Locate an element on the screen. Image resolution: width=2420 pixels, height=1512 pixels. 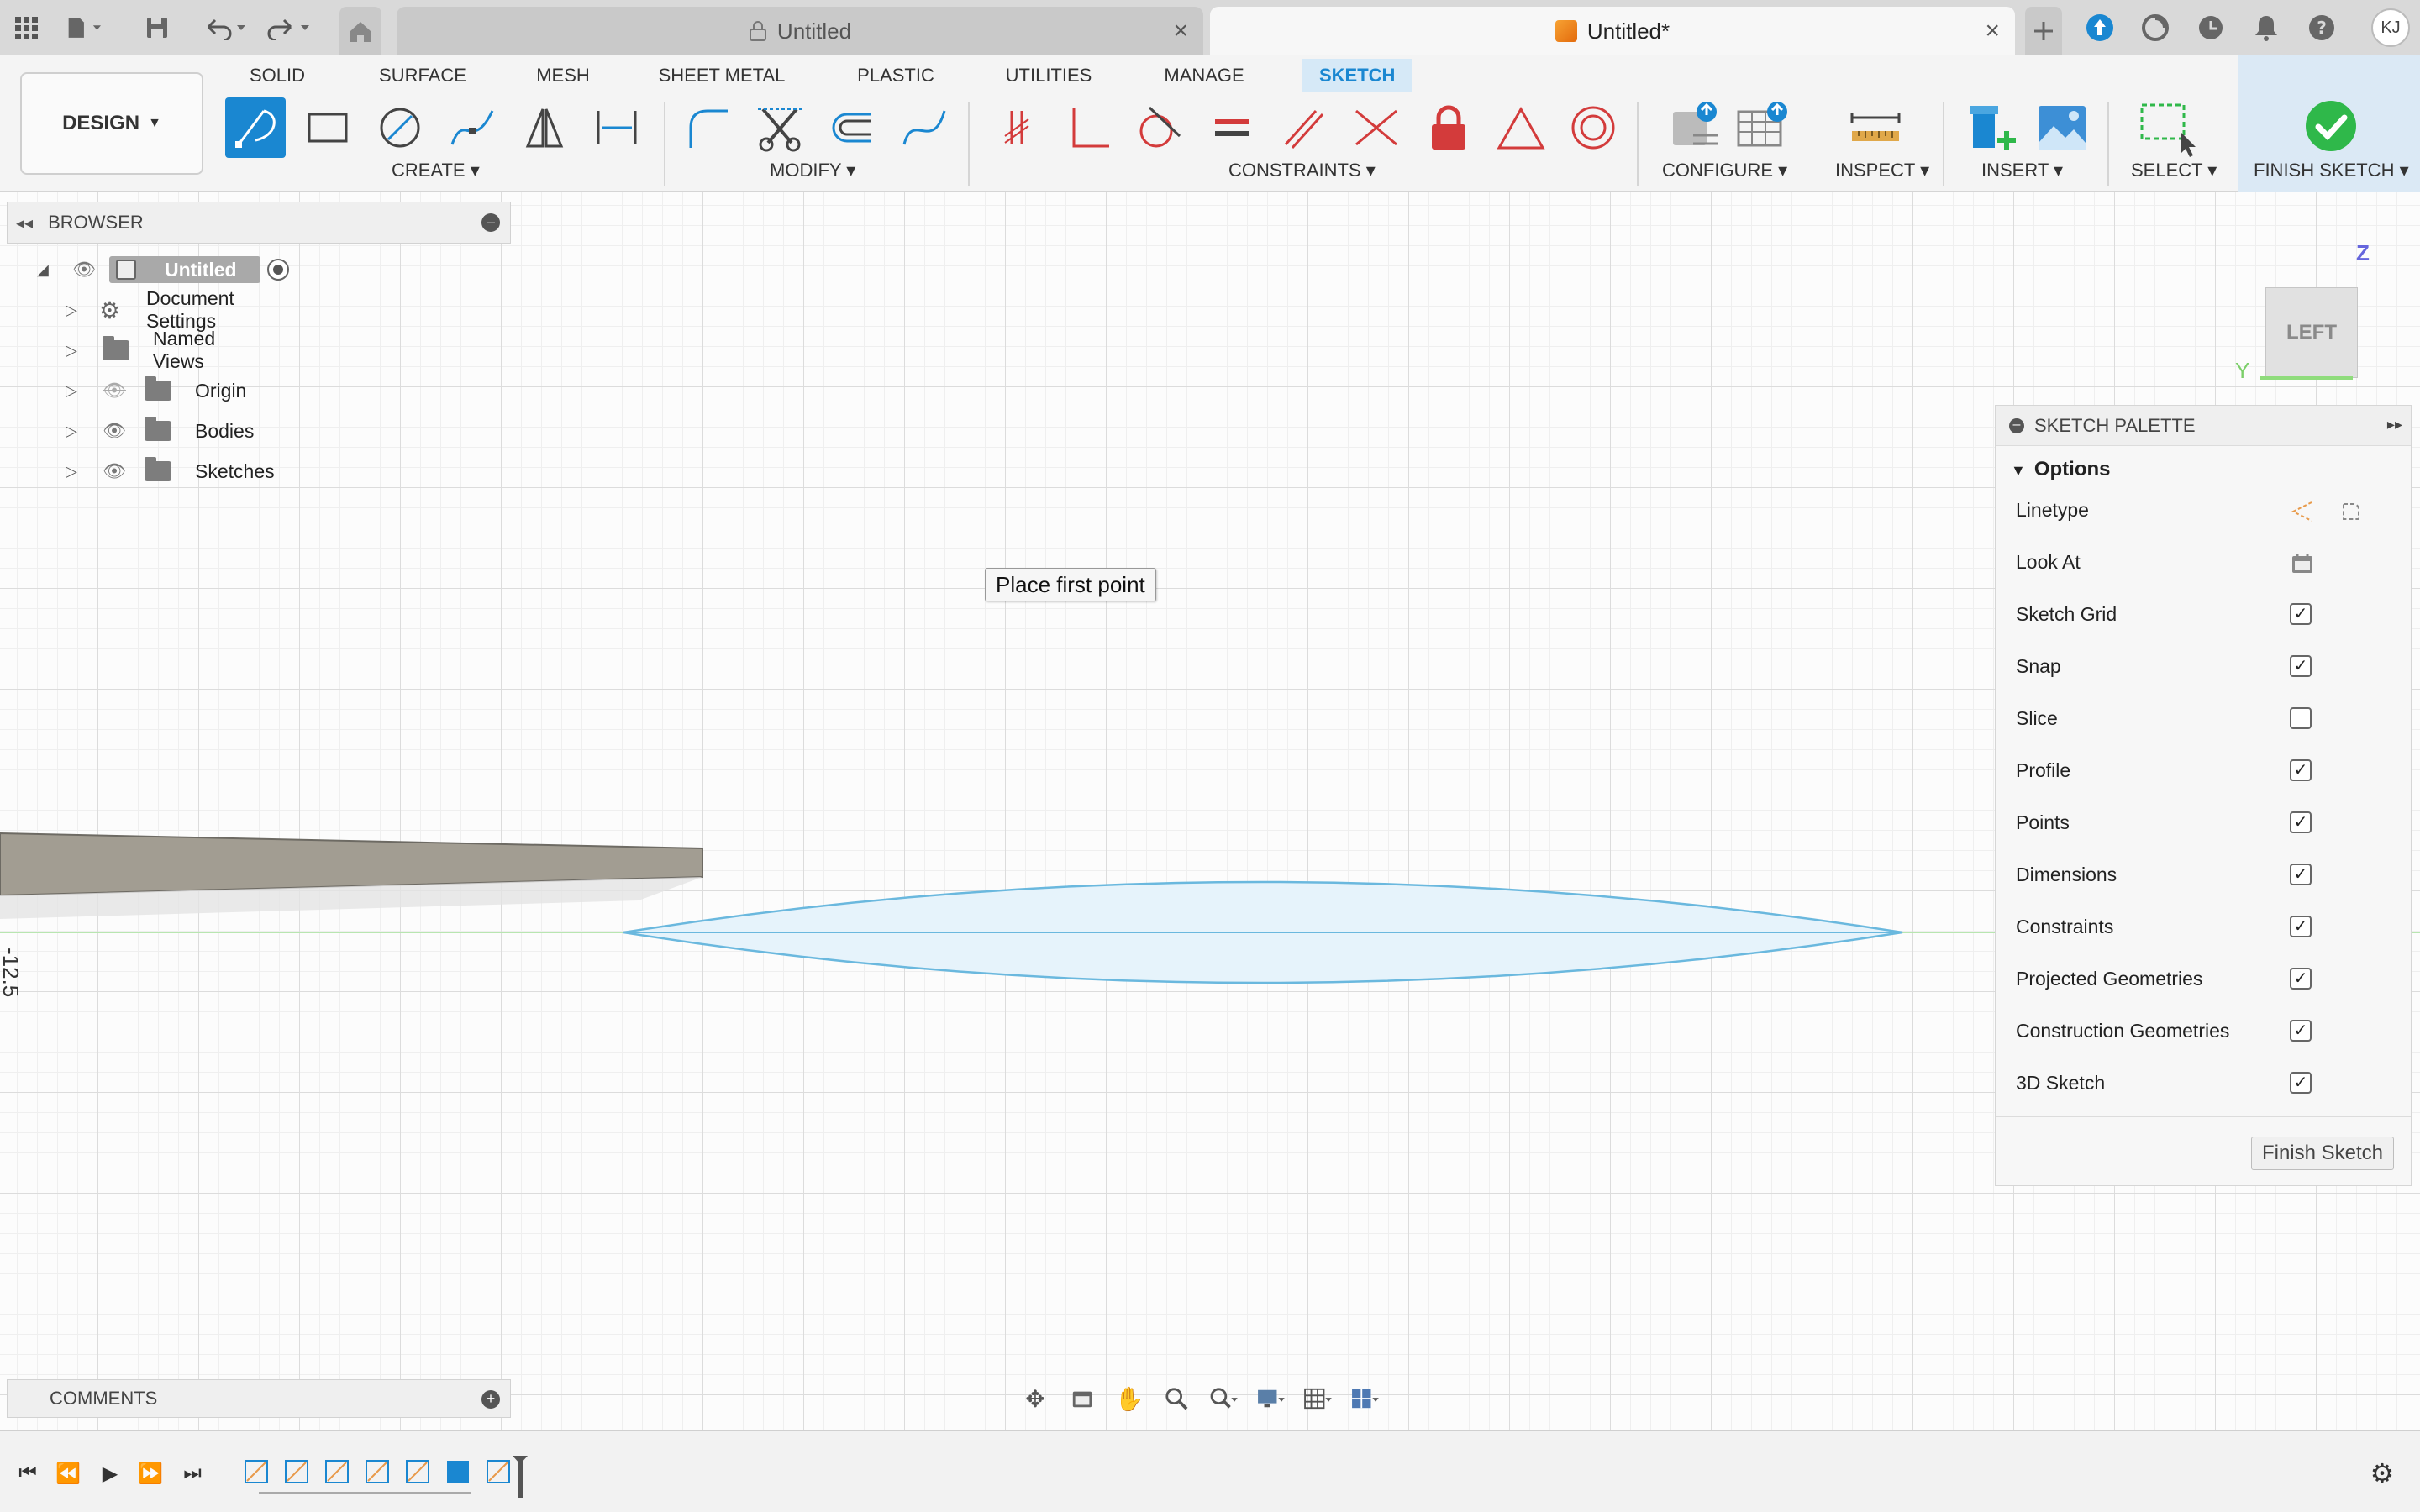
add-comment-icon: + is located at coordinates (491, 1399).